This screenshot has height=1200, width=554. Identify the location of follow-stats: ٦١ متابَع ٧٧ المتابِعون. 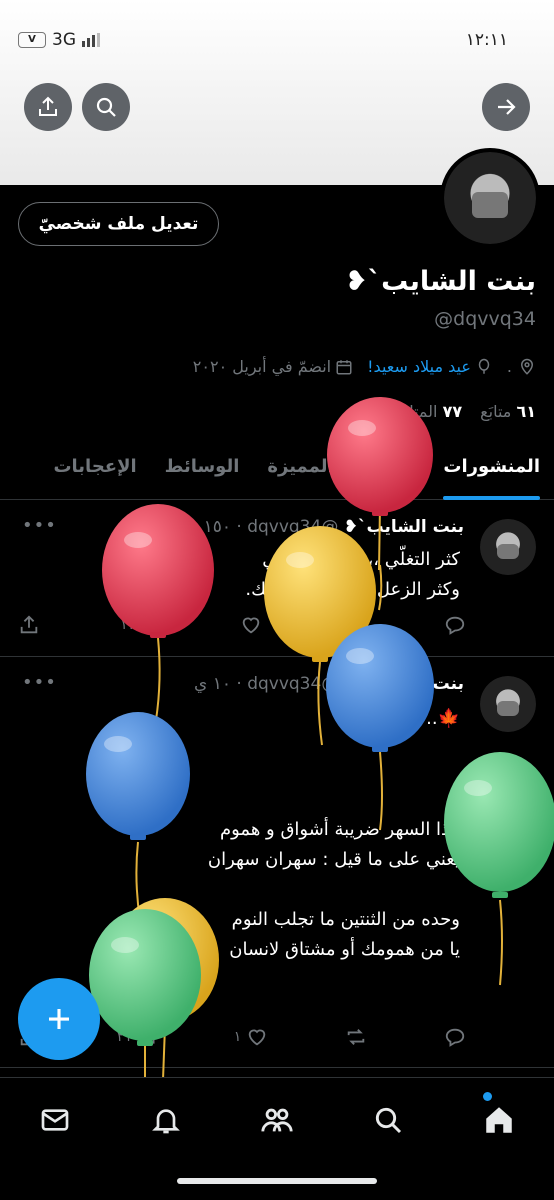
(456, 411).